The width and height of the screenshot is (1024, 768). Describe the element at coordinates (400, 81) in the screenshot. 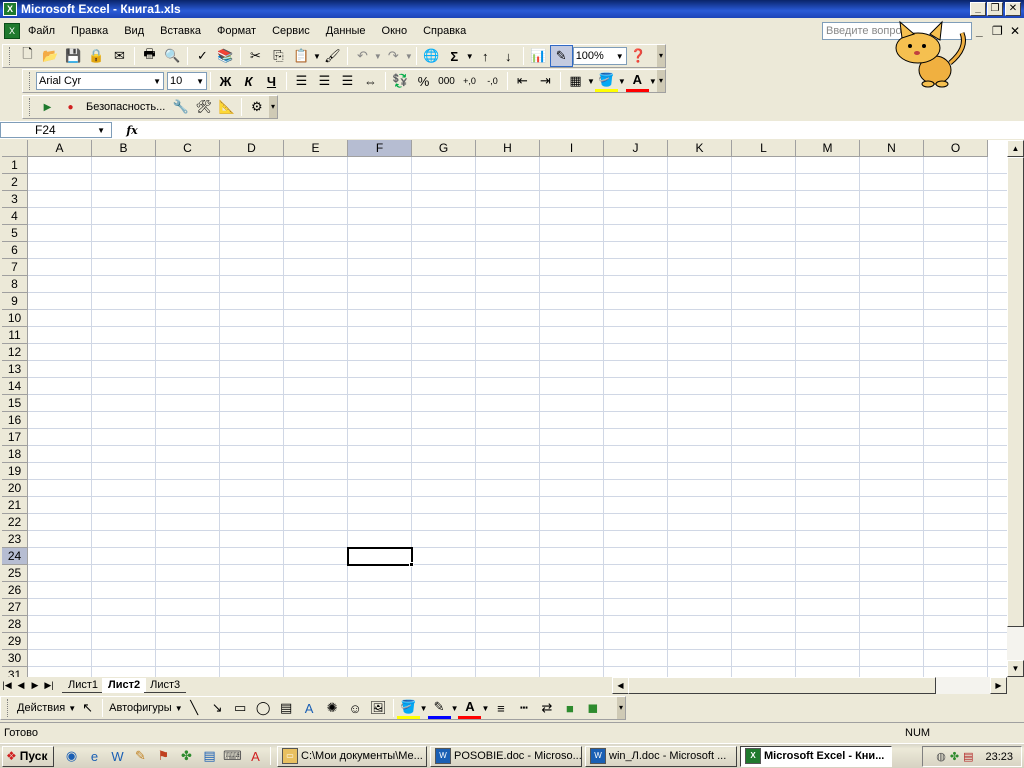

I see `currency-icon: 💱` at that location.